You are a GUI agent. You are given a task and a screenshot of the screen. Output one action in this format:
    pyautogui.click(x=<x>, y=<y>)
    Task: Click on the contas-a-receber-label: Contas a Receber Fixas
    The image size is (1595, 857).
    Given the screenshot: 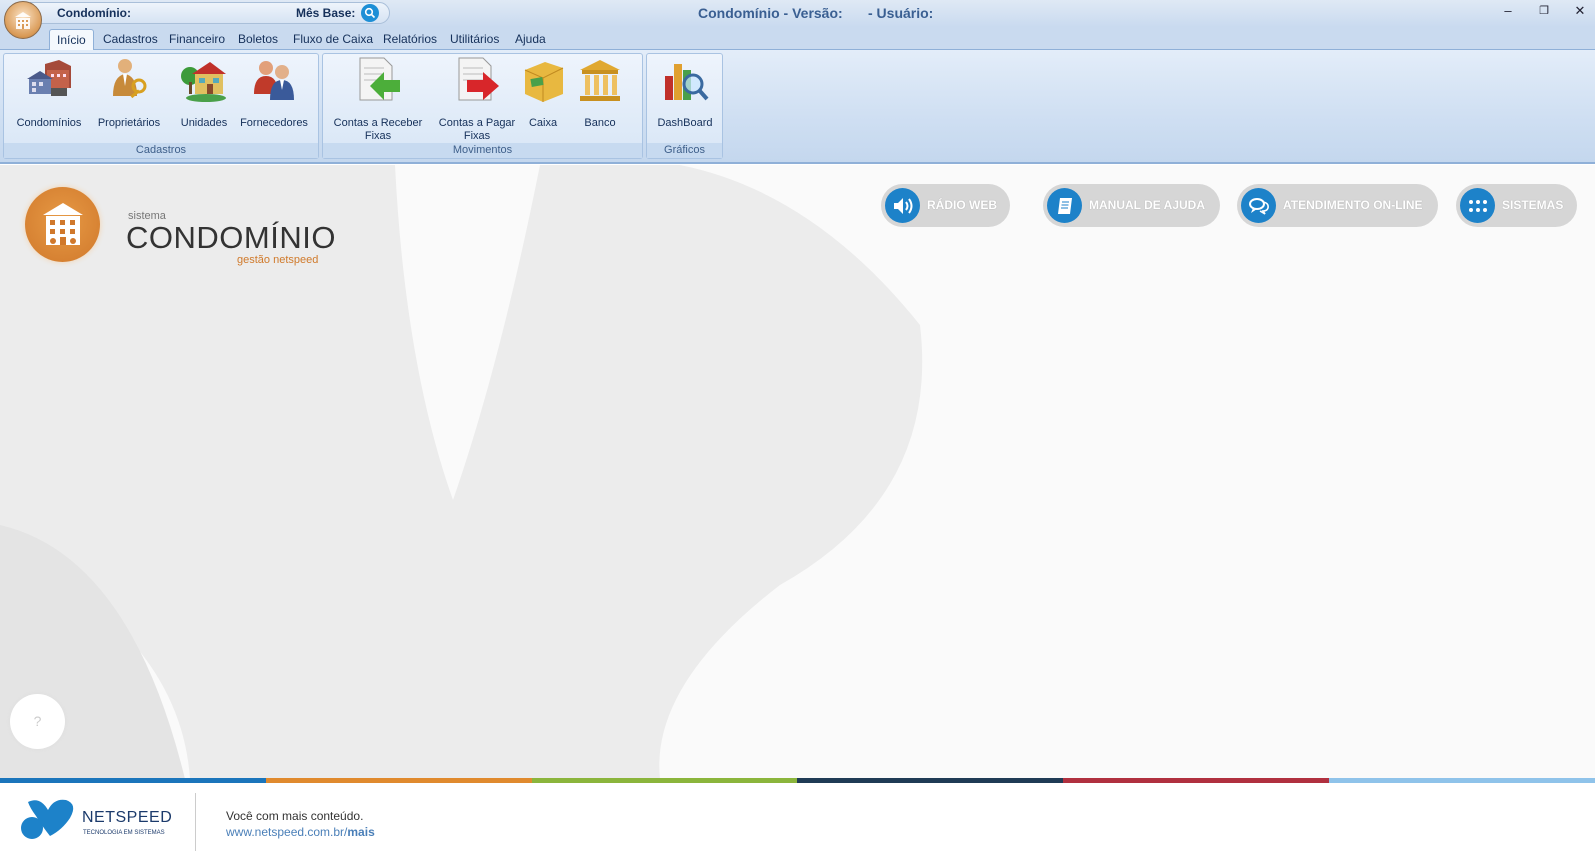 What is the action you would take?
    pyautogui.click(x=378, y=129)
    